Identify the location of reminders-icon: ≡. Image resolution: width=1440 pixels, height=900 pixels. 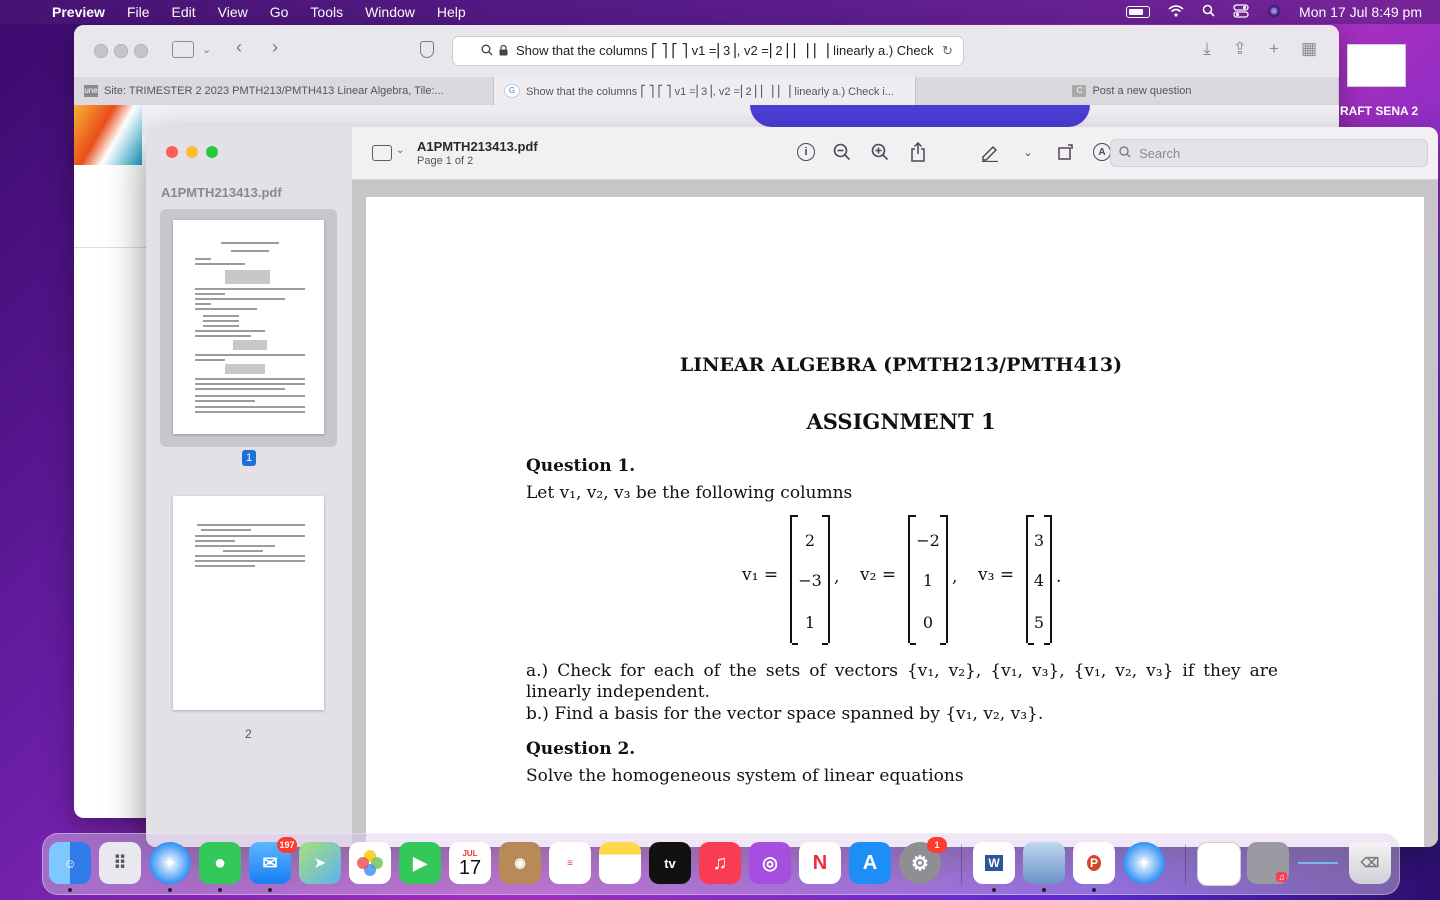
(570, 863).